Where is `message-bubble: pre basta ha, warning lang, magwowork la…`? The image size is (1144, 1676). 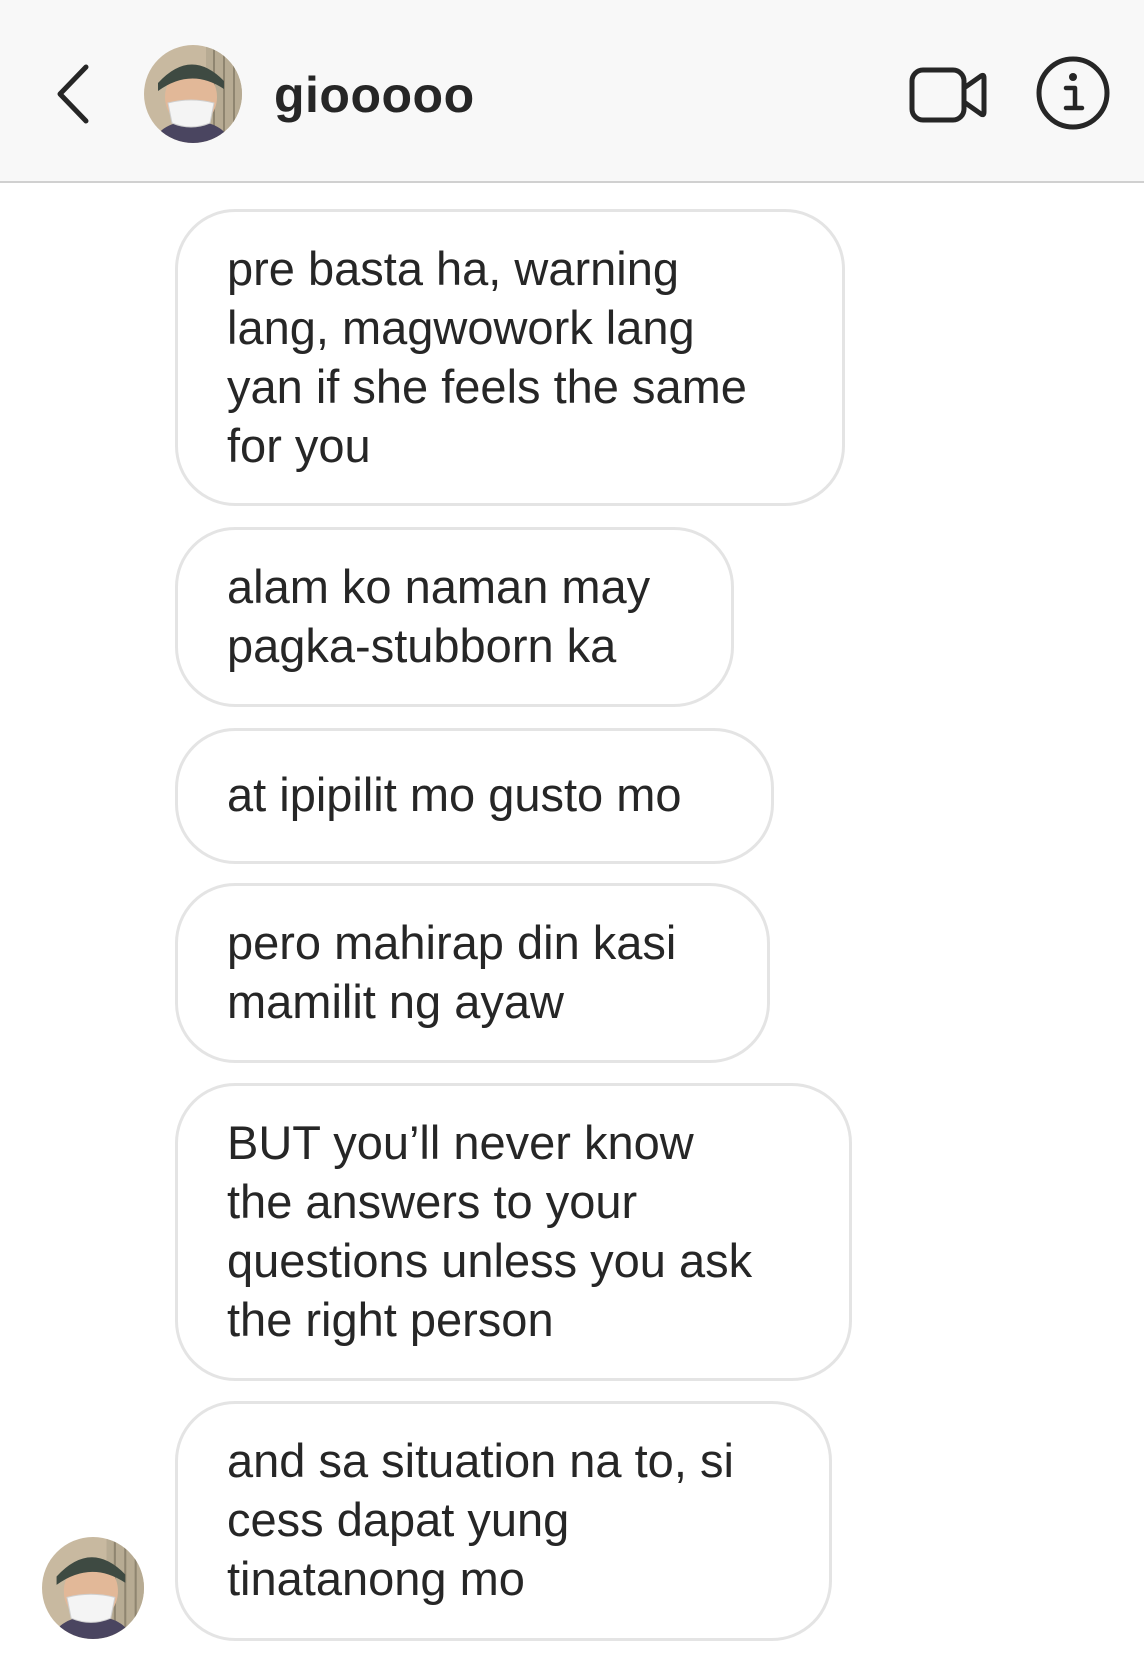
message-bubble: pre basta ha, warning lang, magwowork la… is located at coordinates (510, 357).